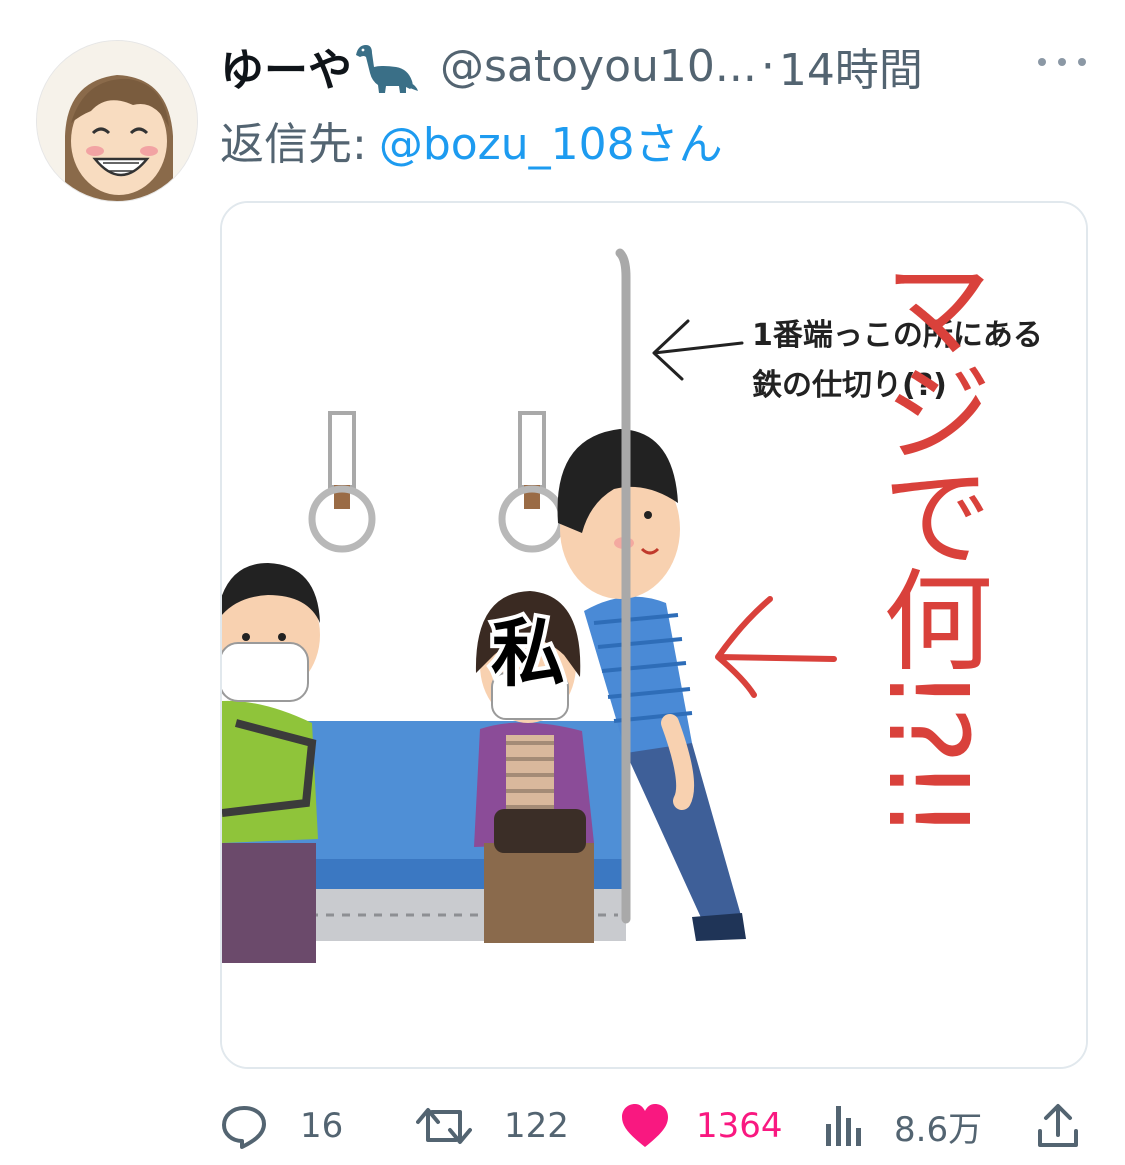  I want to click on like-button: 1364, so click(701, 1126).